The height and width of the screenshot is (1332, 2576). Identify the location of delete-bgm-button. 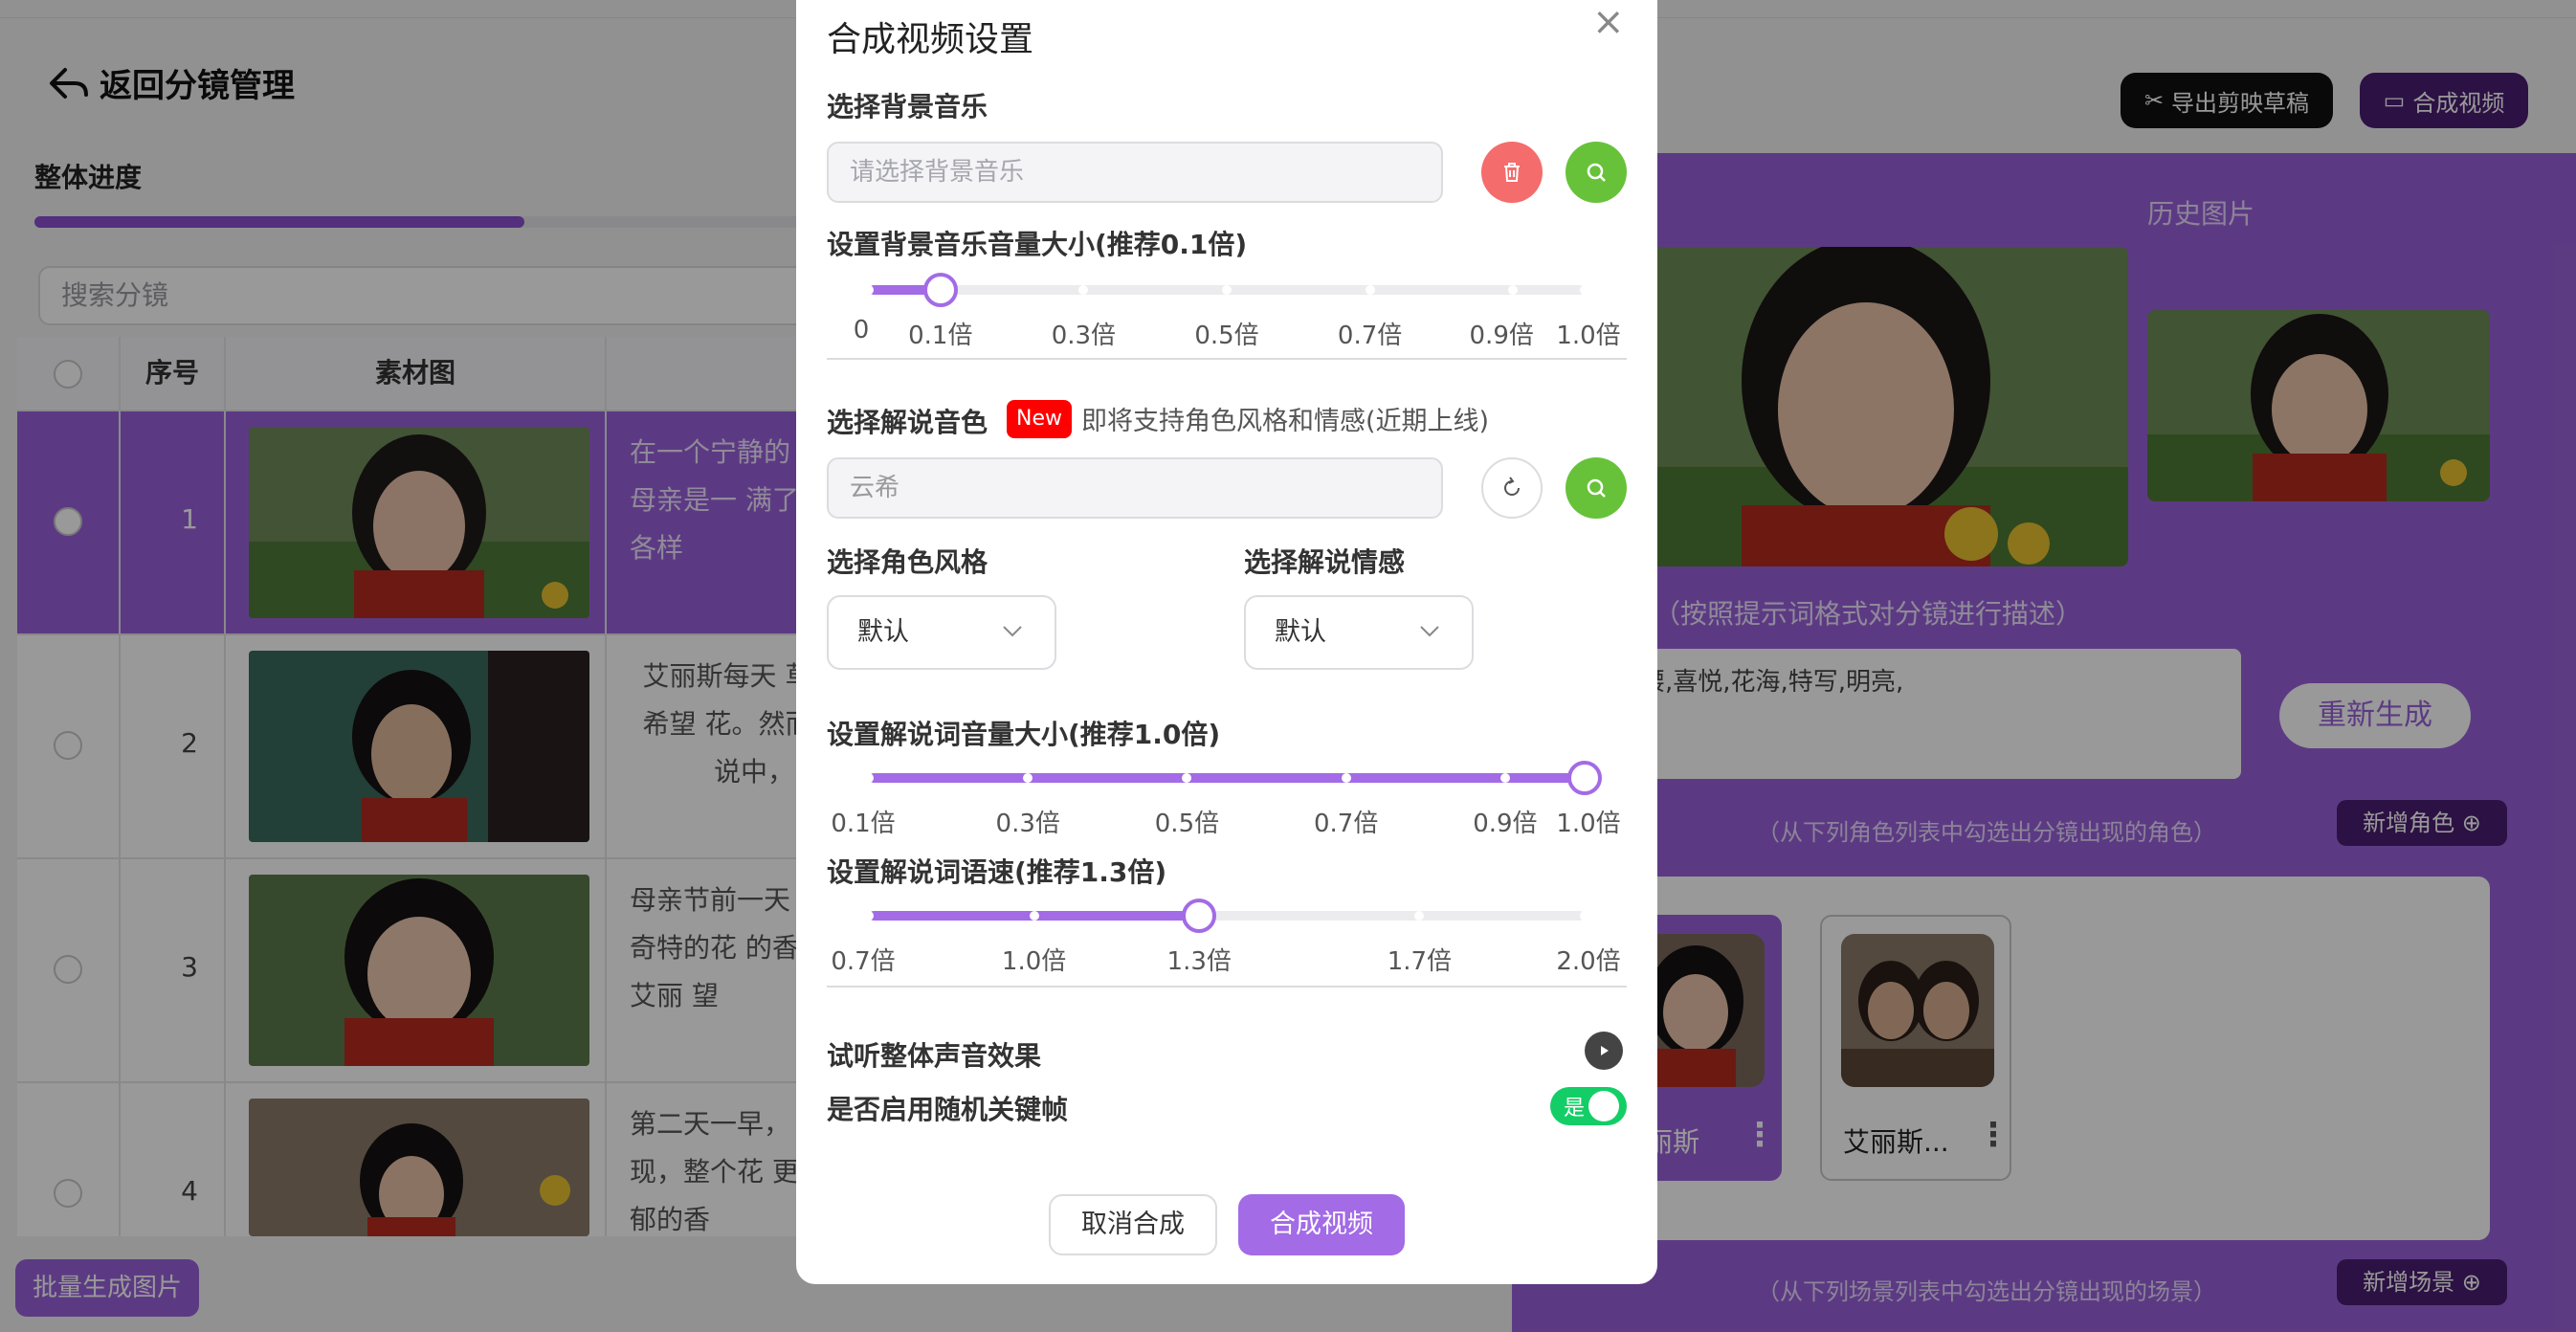
(1512, 172).